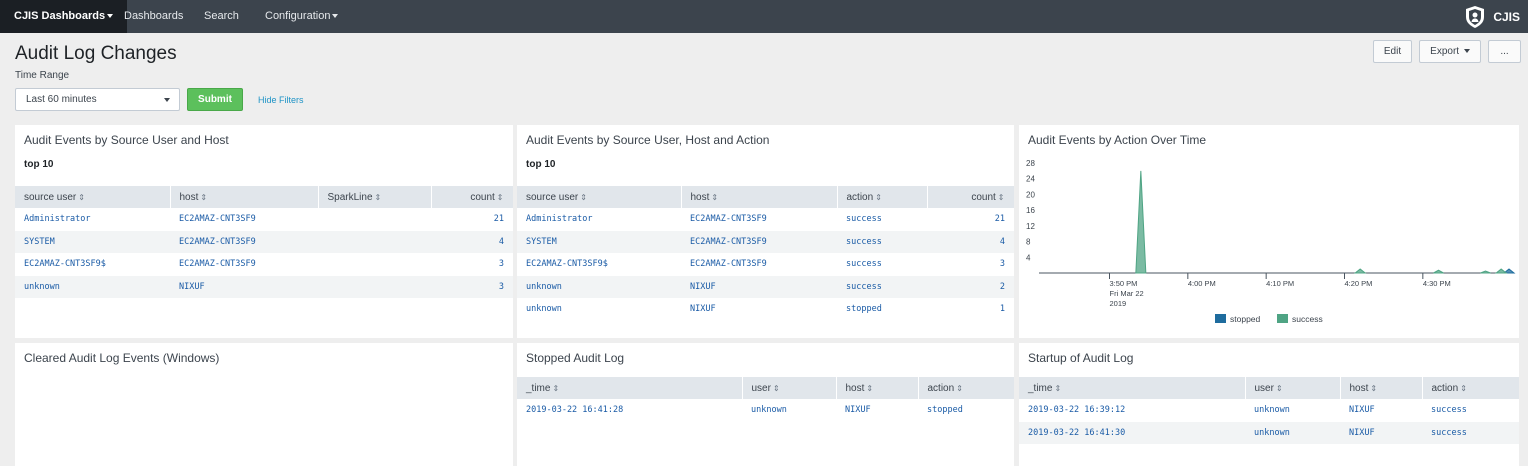 The image size is (1528, 466). Describe the element at coordinates (221, 16) in the screenshot. I see `nav-search: Search` at that location.